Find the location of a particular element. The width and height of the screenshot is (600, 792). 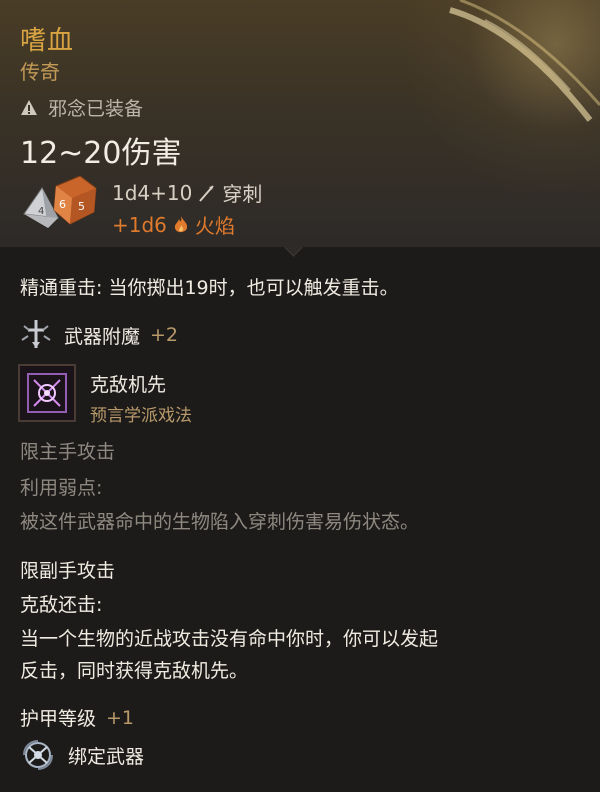

off-hand-only: 限副手攻击 is located at coordinates (68, 571).